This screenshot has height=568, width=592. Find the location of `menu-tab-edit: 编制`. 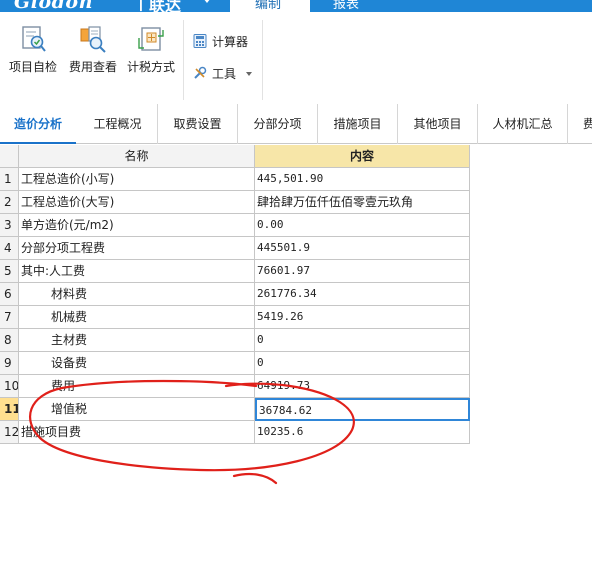

menu-tab-edit: 编制 is located at coordinates (270, 6).